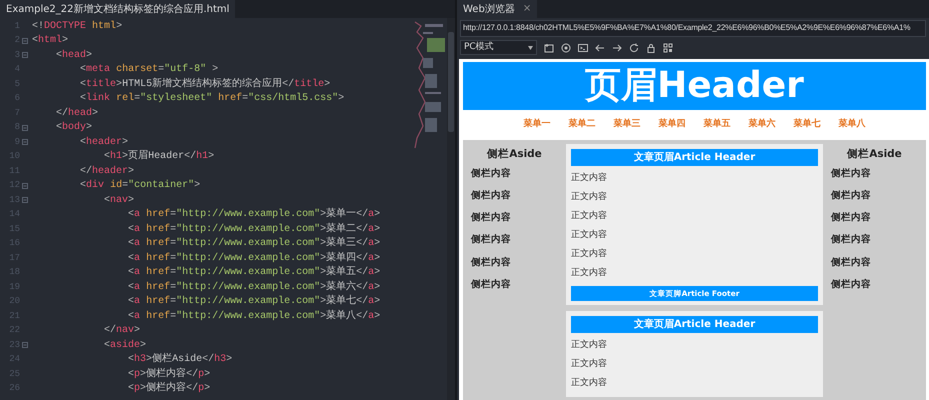 Image resolution: width=929 pixels, height=400 pixels. Describe the element at coordinates (76, 27) in the screenshot. I see `code-line: <!DOCTYPE html>` at that location.